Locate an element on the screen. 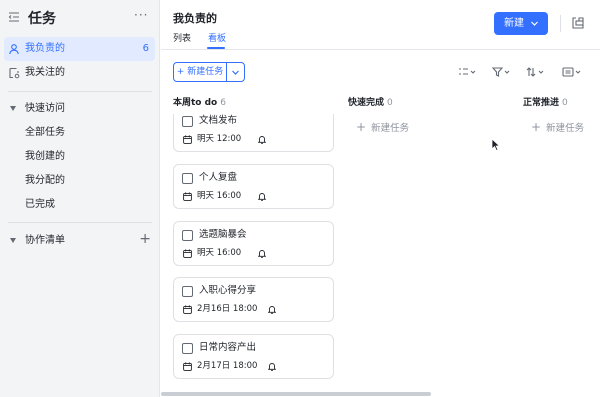 This screenshot has width=600, height=397. sidebar-item-label: 我创建的 is located at coordinates (45, 156).